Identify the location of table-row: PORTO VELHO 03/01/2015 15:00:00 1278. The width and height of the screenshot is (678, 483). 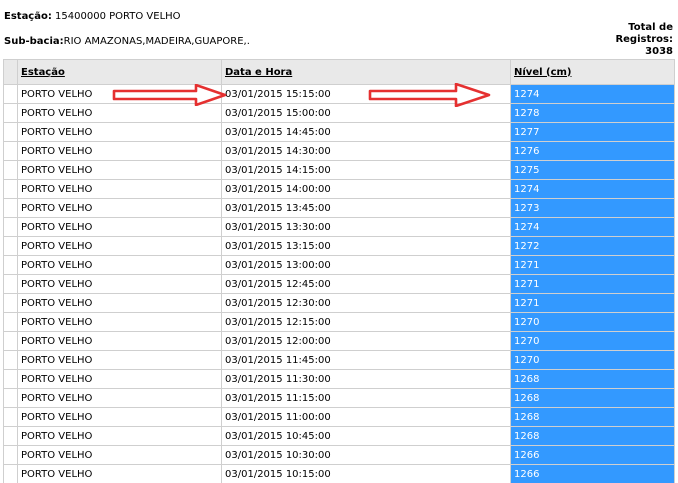
(339, 113).